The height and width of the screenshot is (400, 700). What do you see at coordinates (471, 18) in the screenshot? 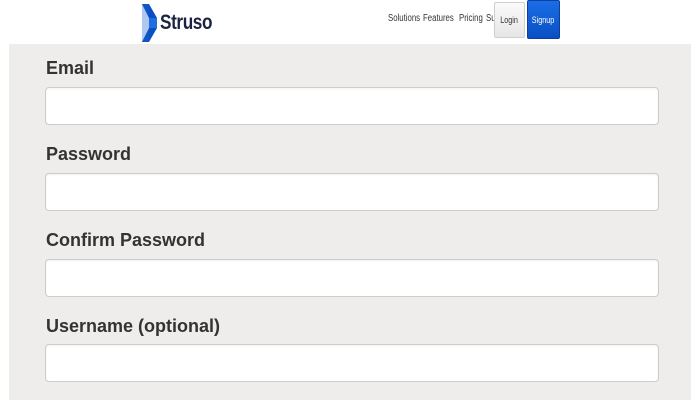
I see `nav-link-pricing: Pricing` at bounding box center [471, 18].